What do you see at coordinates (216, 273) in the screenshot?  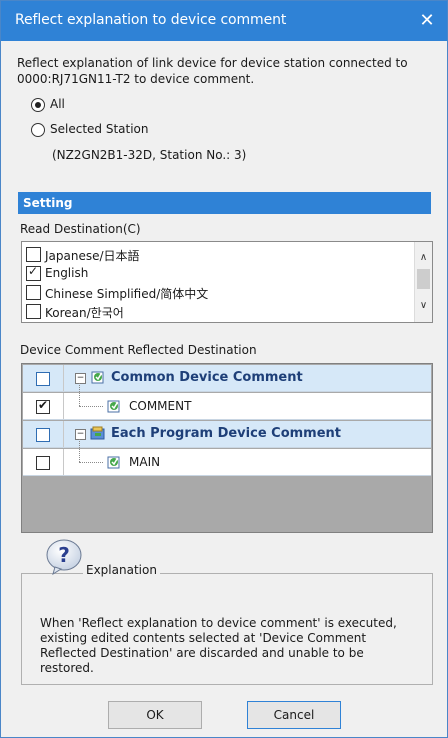 I see `list-item: ✓ English` at bounding box center [216, 273].